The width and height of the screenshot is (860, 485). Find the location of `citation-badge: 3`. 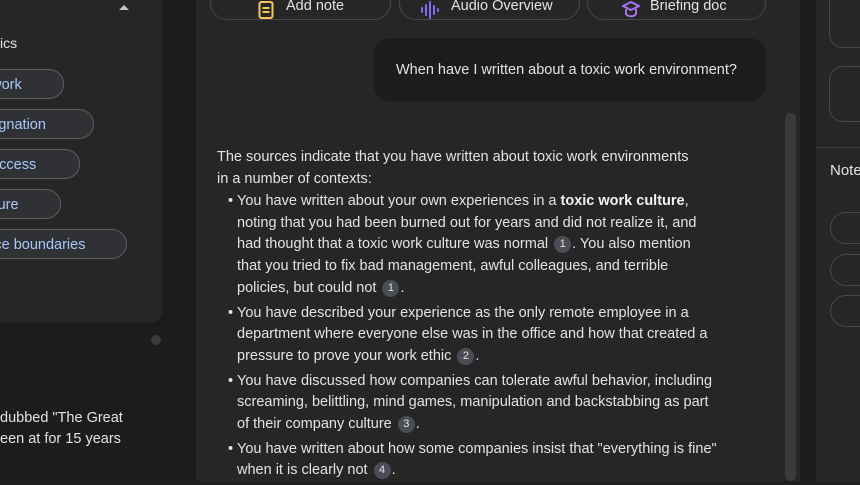

citation-badge: 3 is located at coordinates (406, 425).